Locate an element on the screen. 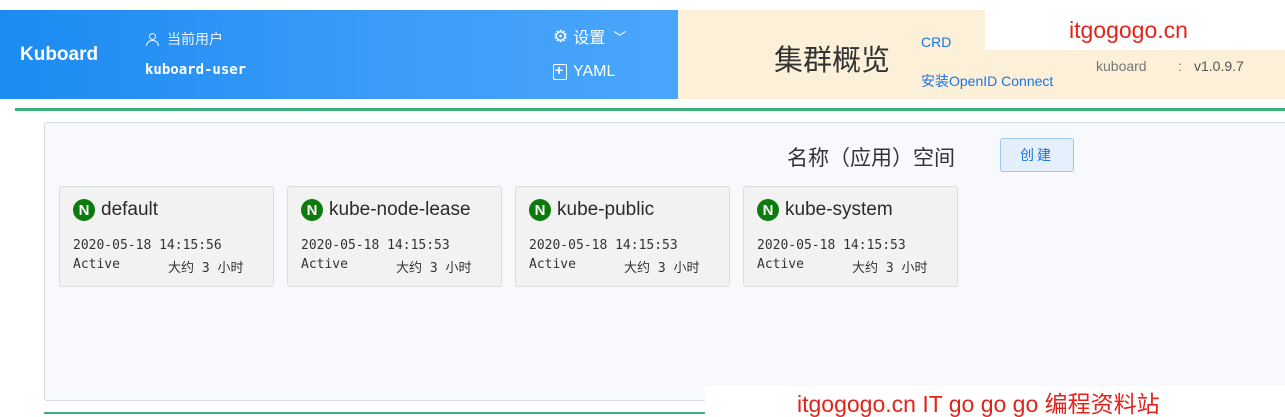 The width and height of the screenshot is (1285, 417). user-icon is located at coordinates (152, 39).